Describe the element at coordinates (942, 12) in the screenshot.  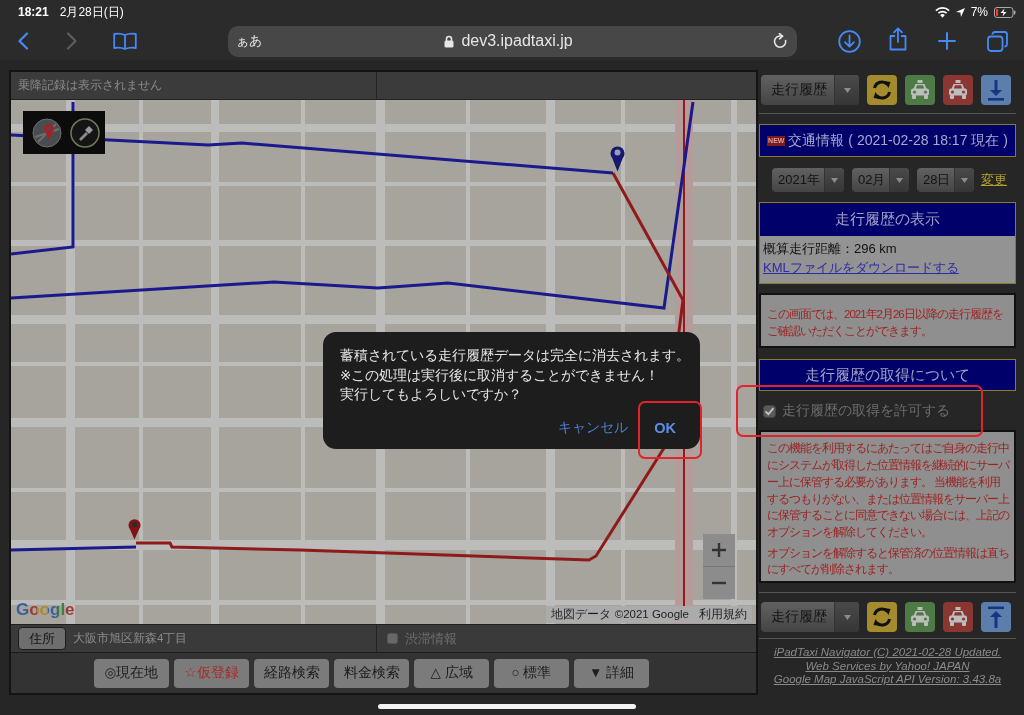
I see `wifi-icon` at that location.